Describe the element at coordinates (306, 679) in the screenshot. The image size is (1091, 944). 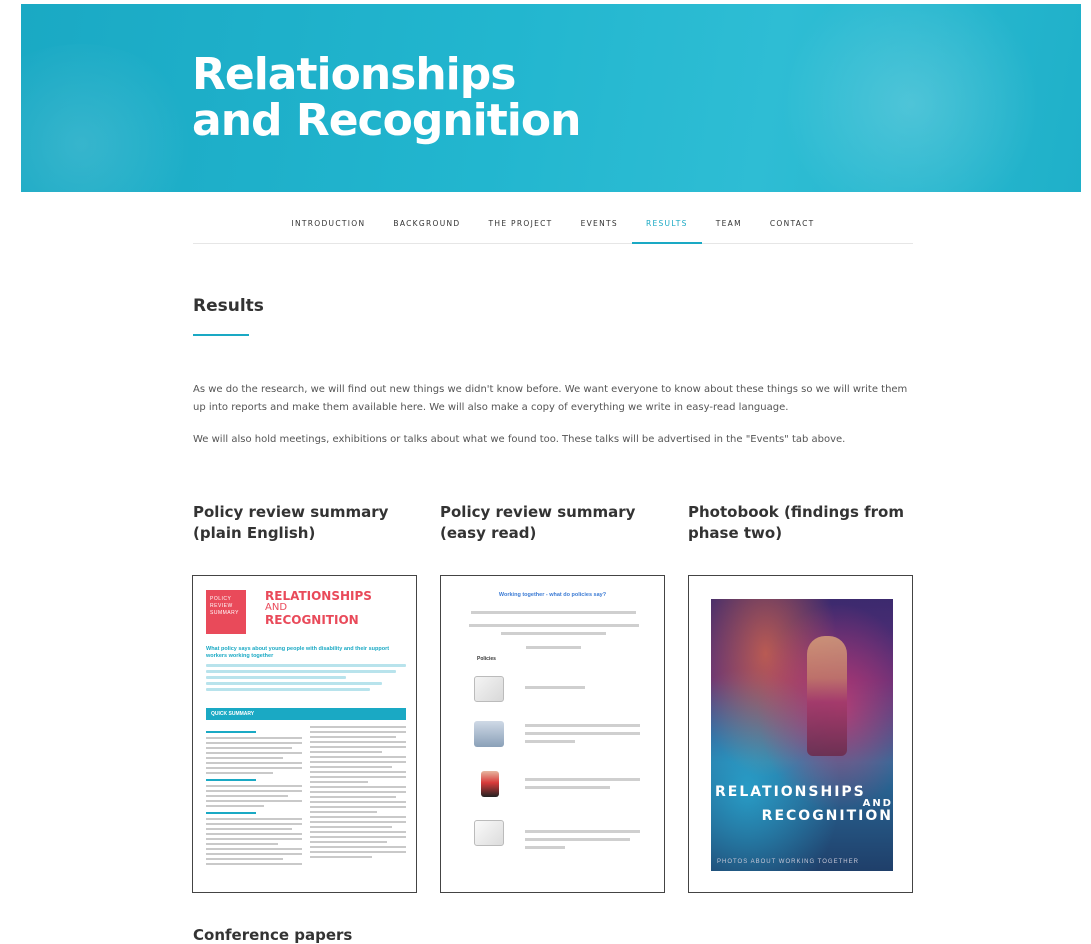
I see `text-lines` at that location.